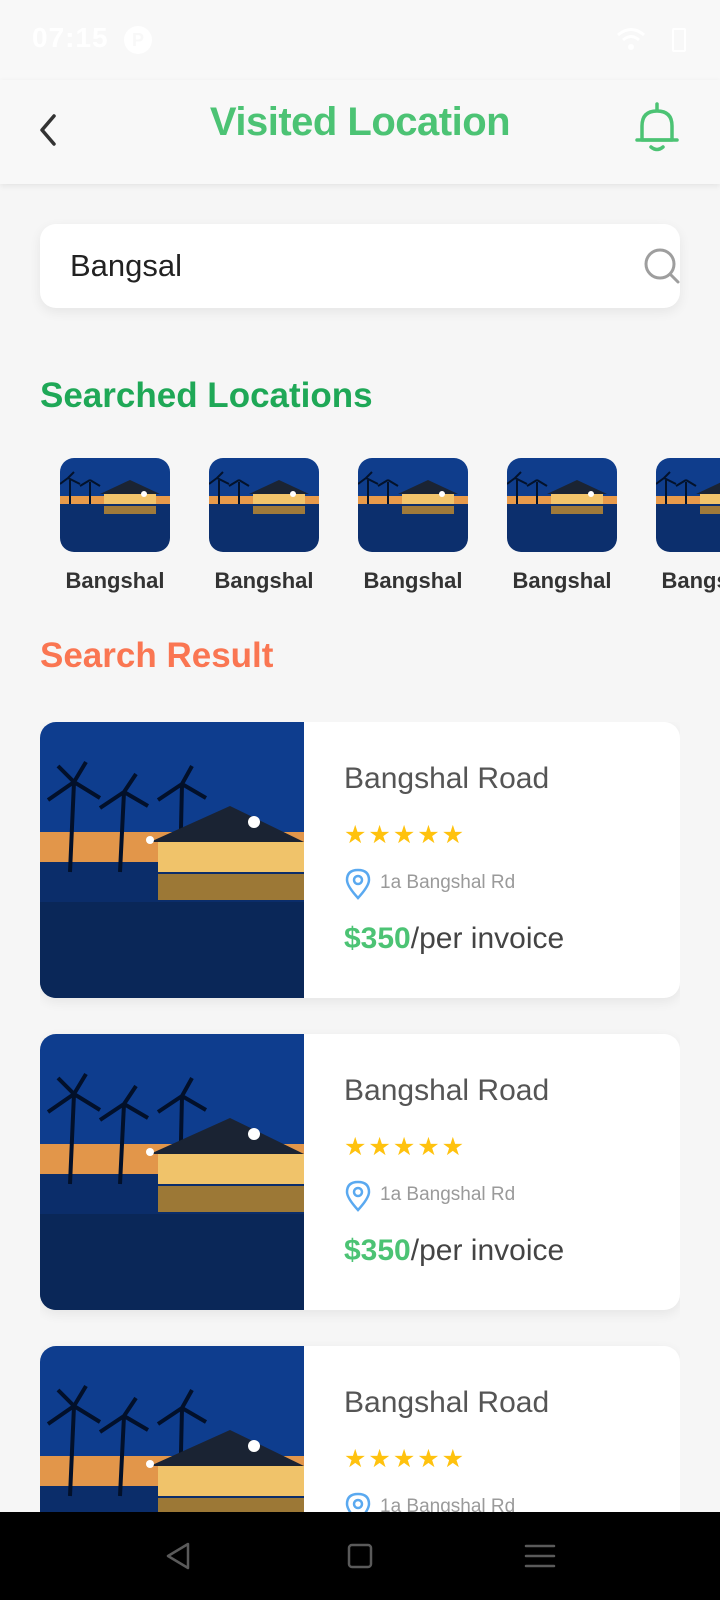 This screenshot has height=1600, width=720. I want to click on status-time: 07:15, so click(70, 37).